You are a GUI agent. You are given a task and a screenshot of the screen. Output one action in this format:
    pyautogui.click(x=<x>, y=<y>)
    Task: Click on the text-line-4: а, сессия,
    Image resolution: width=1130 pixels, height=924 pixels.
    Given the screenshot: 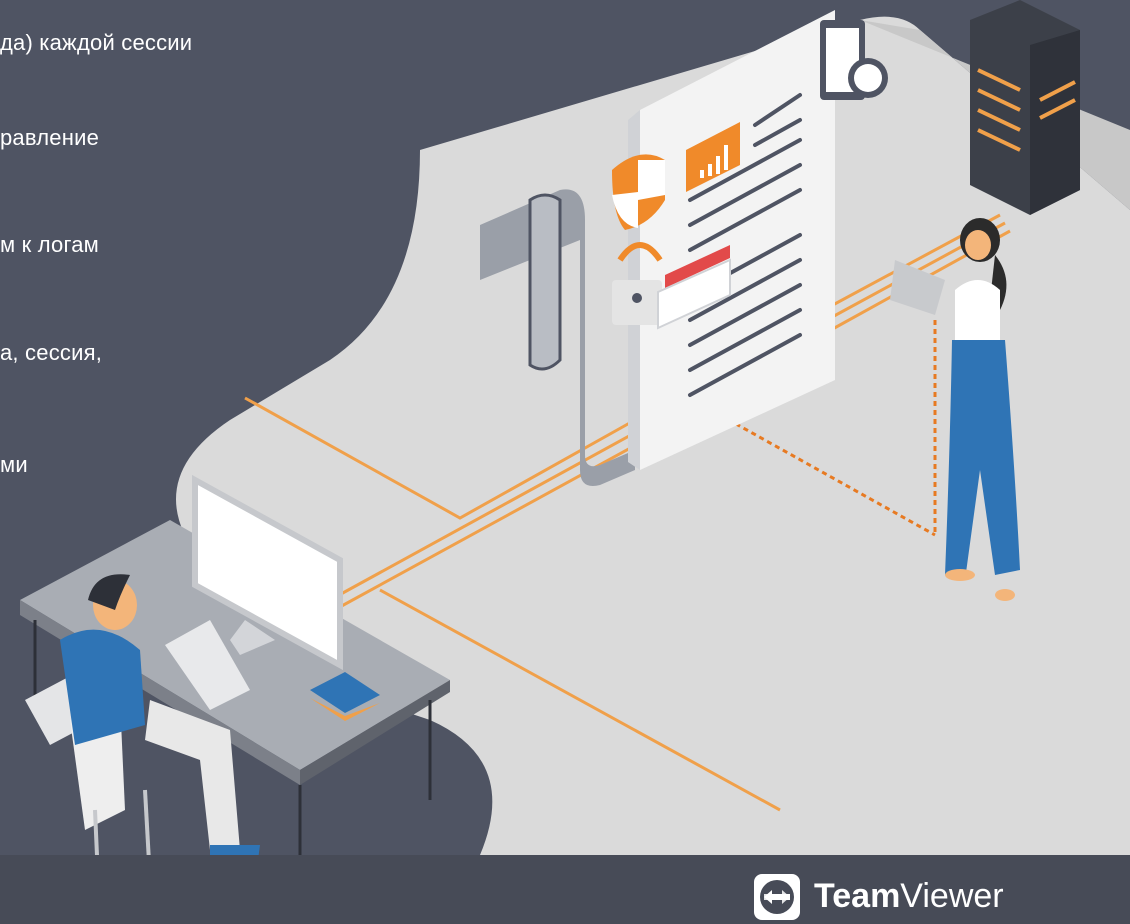 What is the action you would take?
    pyautogui.click(x=51, y=352)
    